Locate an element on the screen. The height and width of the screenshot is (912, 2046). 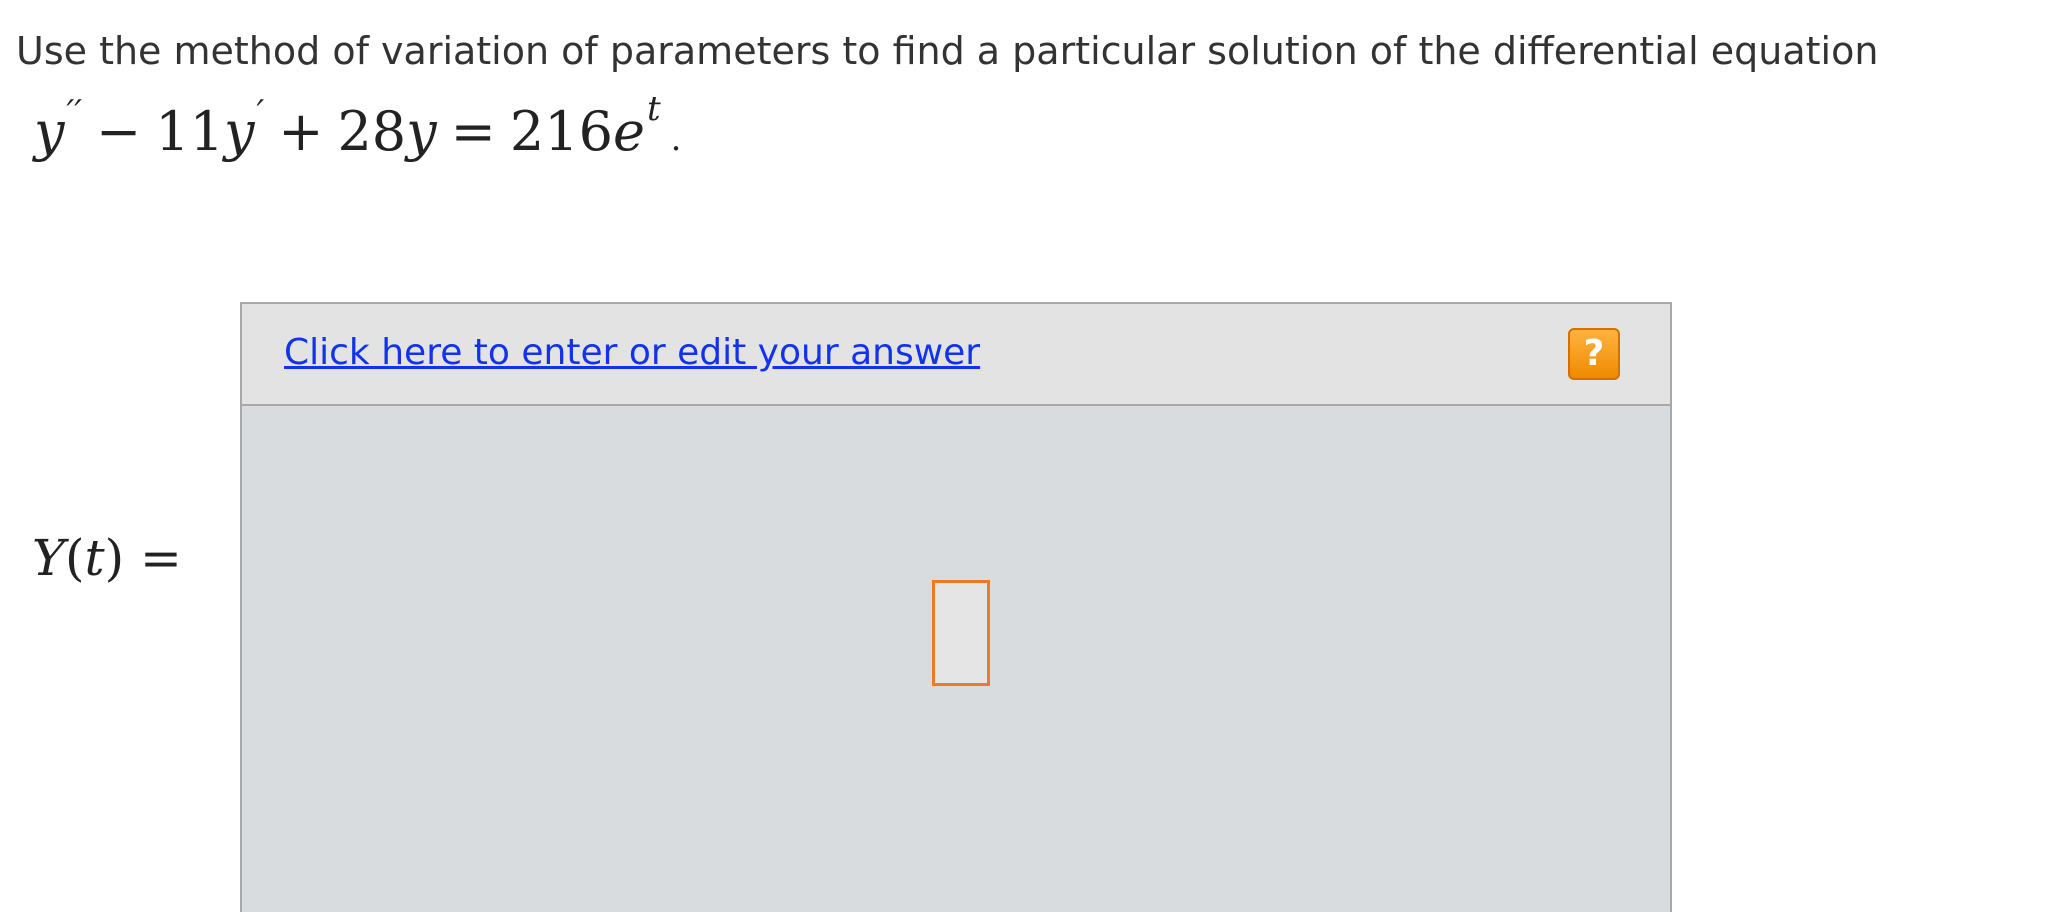
equation-y-term-1: y is located at coordinates (49, 131).